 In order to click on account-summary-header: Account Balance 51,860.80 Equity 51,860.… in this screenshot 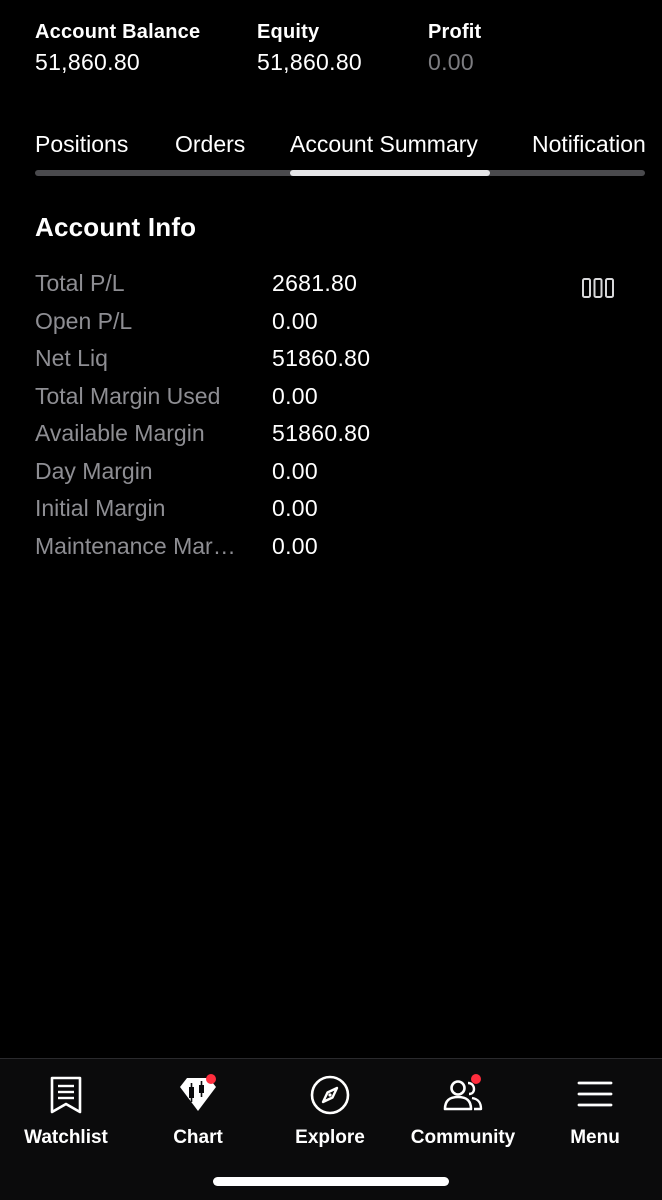, I will do `click(348, 50)`.